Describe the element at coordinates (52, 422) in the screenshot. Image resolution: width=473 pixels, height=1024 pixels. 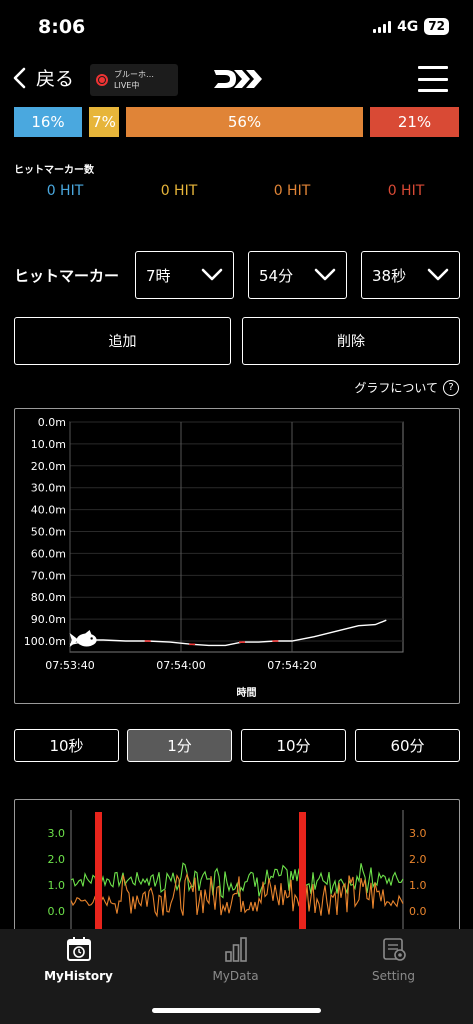
I see `y-tick-label: 0.0m` at that location.